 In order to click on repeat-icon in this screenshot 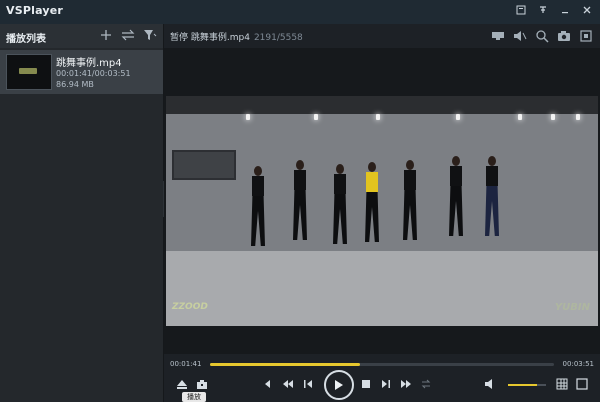, I will do `click(426, 384)`.